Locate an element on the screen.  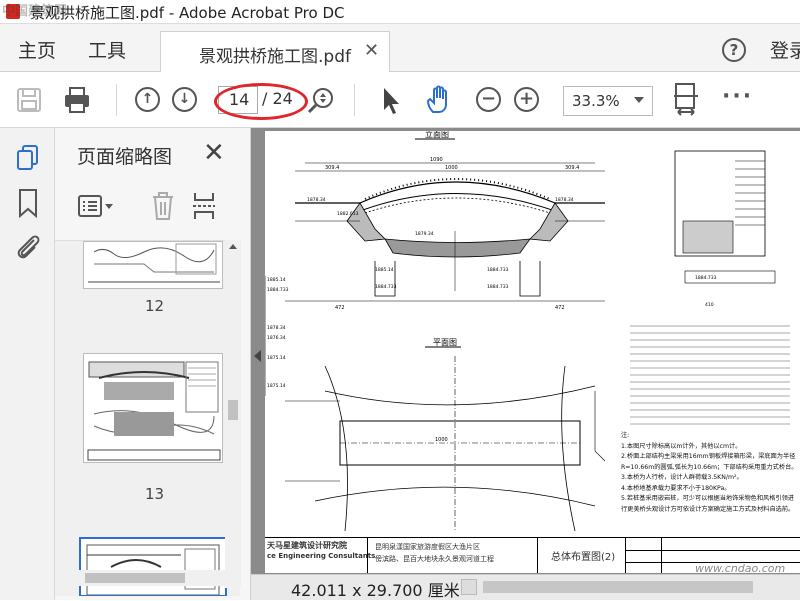
collapse-panel-icon is located at coordinates (257, 356).